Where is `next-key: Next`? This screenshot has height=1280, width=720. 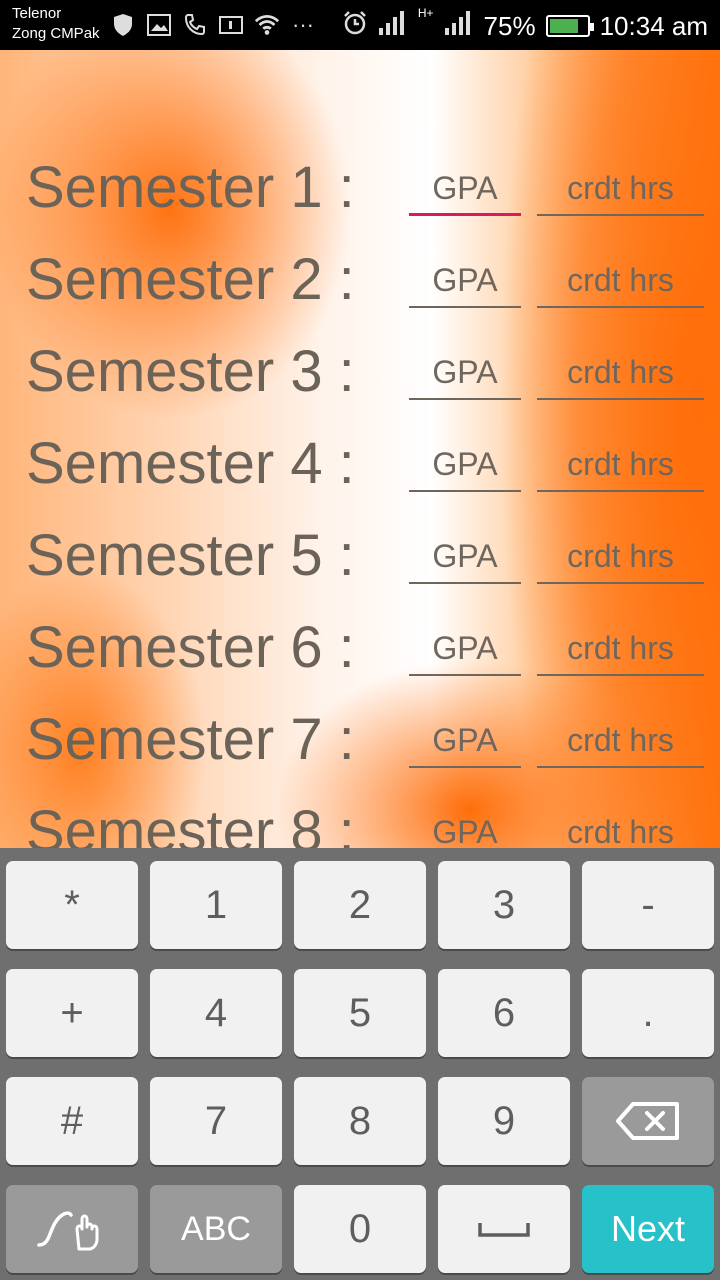 next-key: Next is located at coordinates (648, 1229).